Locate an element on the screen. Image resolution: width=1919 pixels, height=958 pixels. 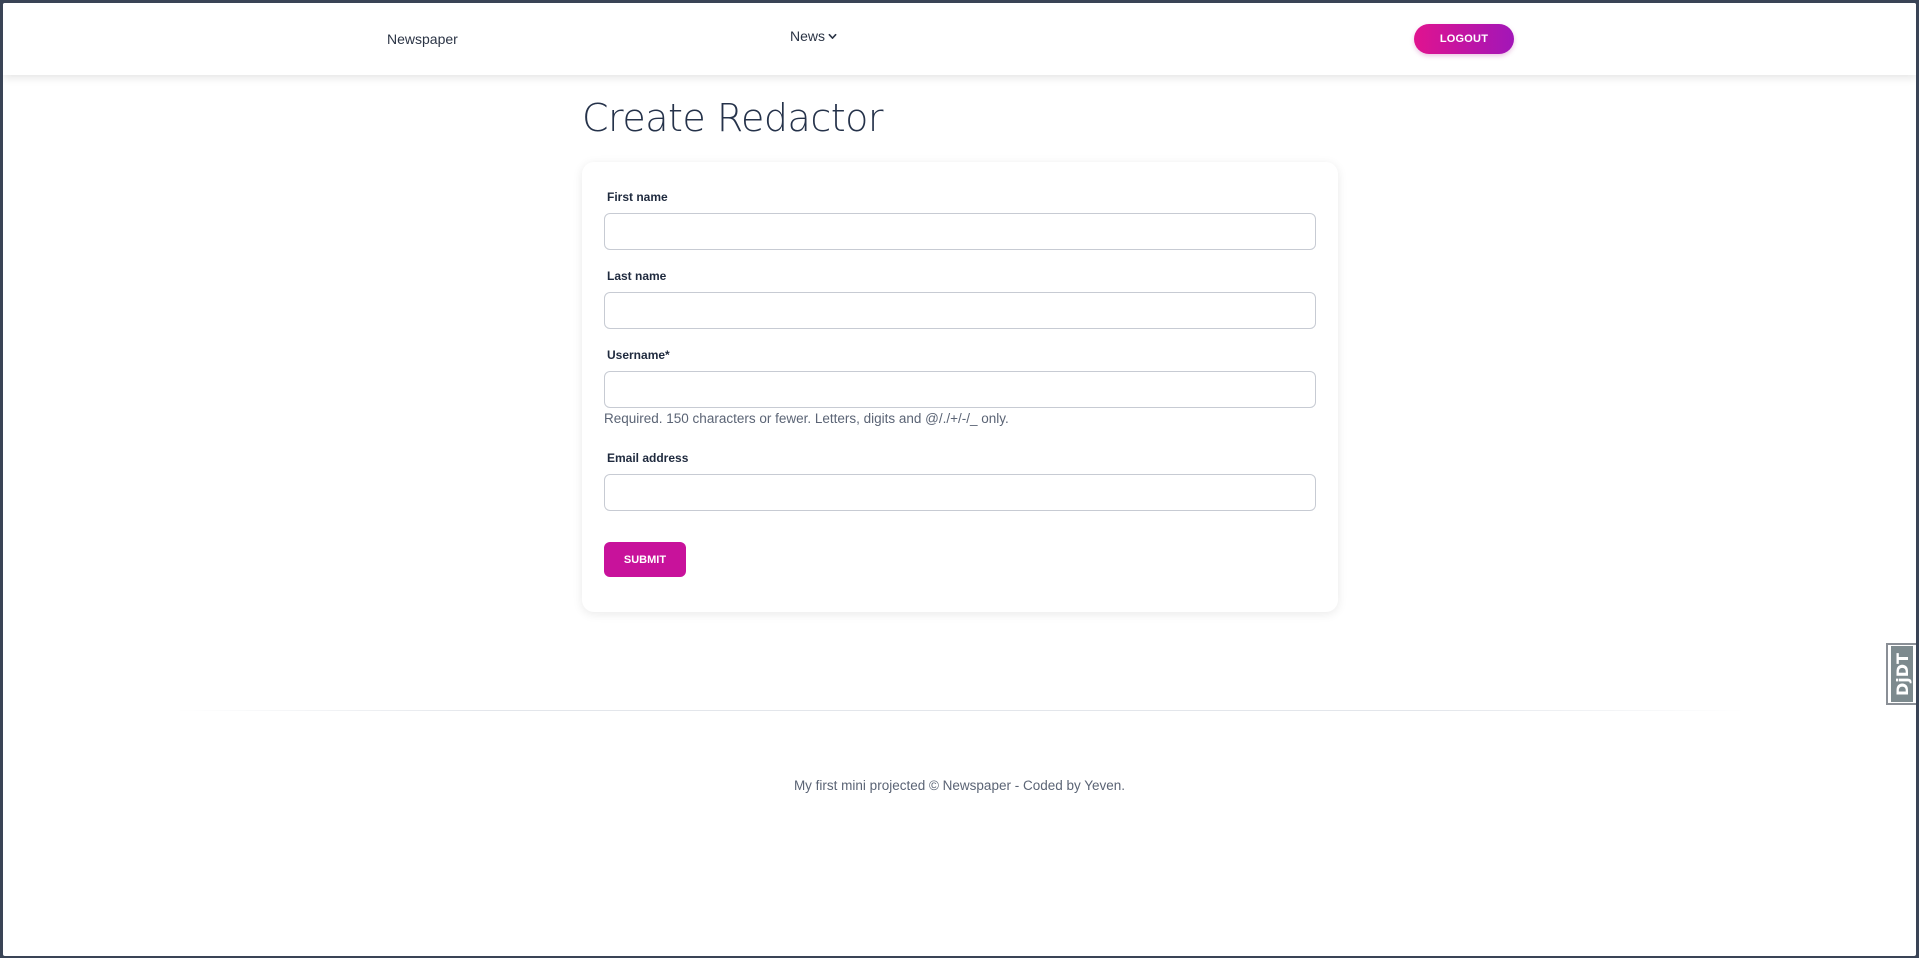
logout-button: LOGOUT is located at coordinates (1464, 39).